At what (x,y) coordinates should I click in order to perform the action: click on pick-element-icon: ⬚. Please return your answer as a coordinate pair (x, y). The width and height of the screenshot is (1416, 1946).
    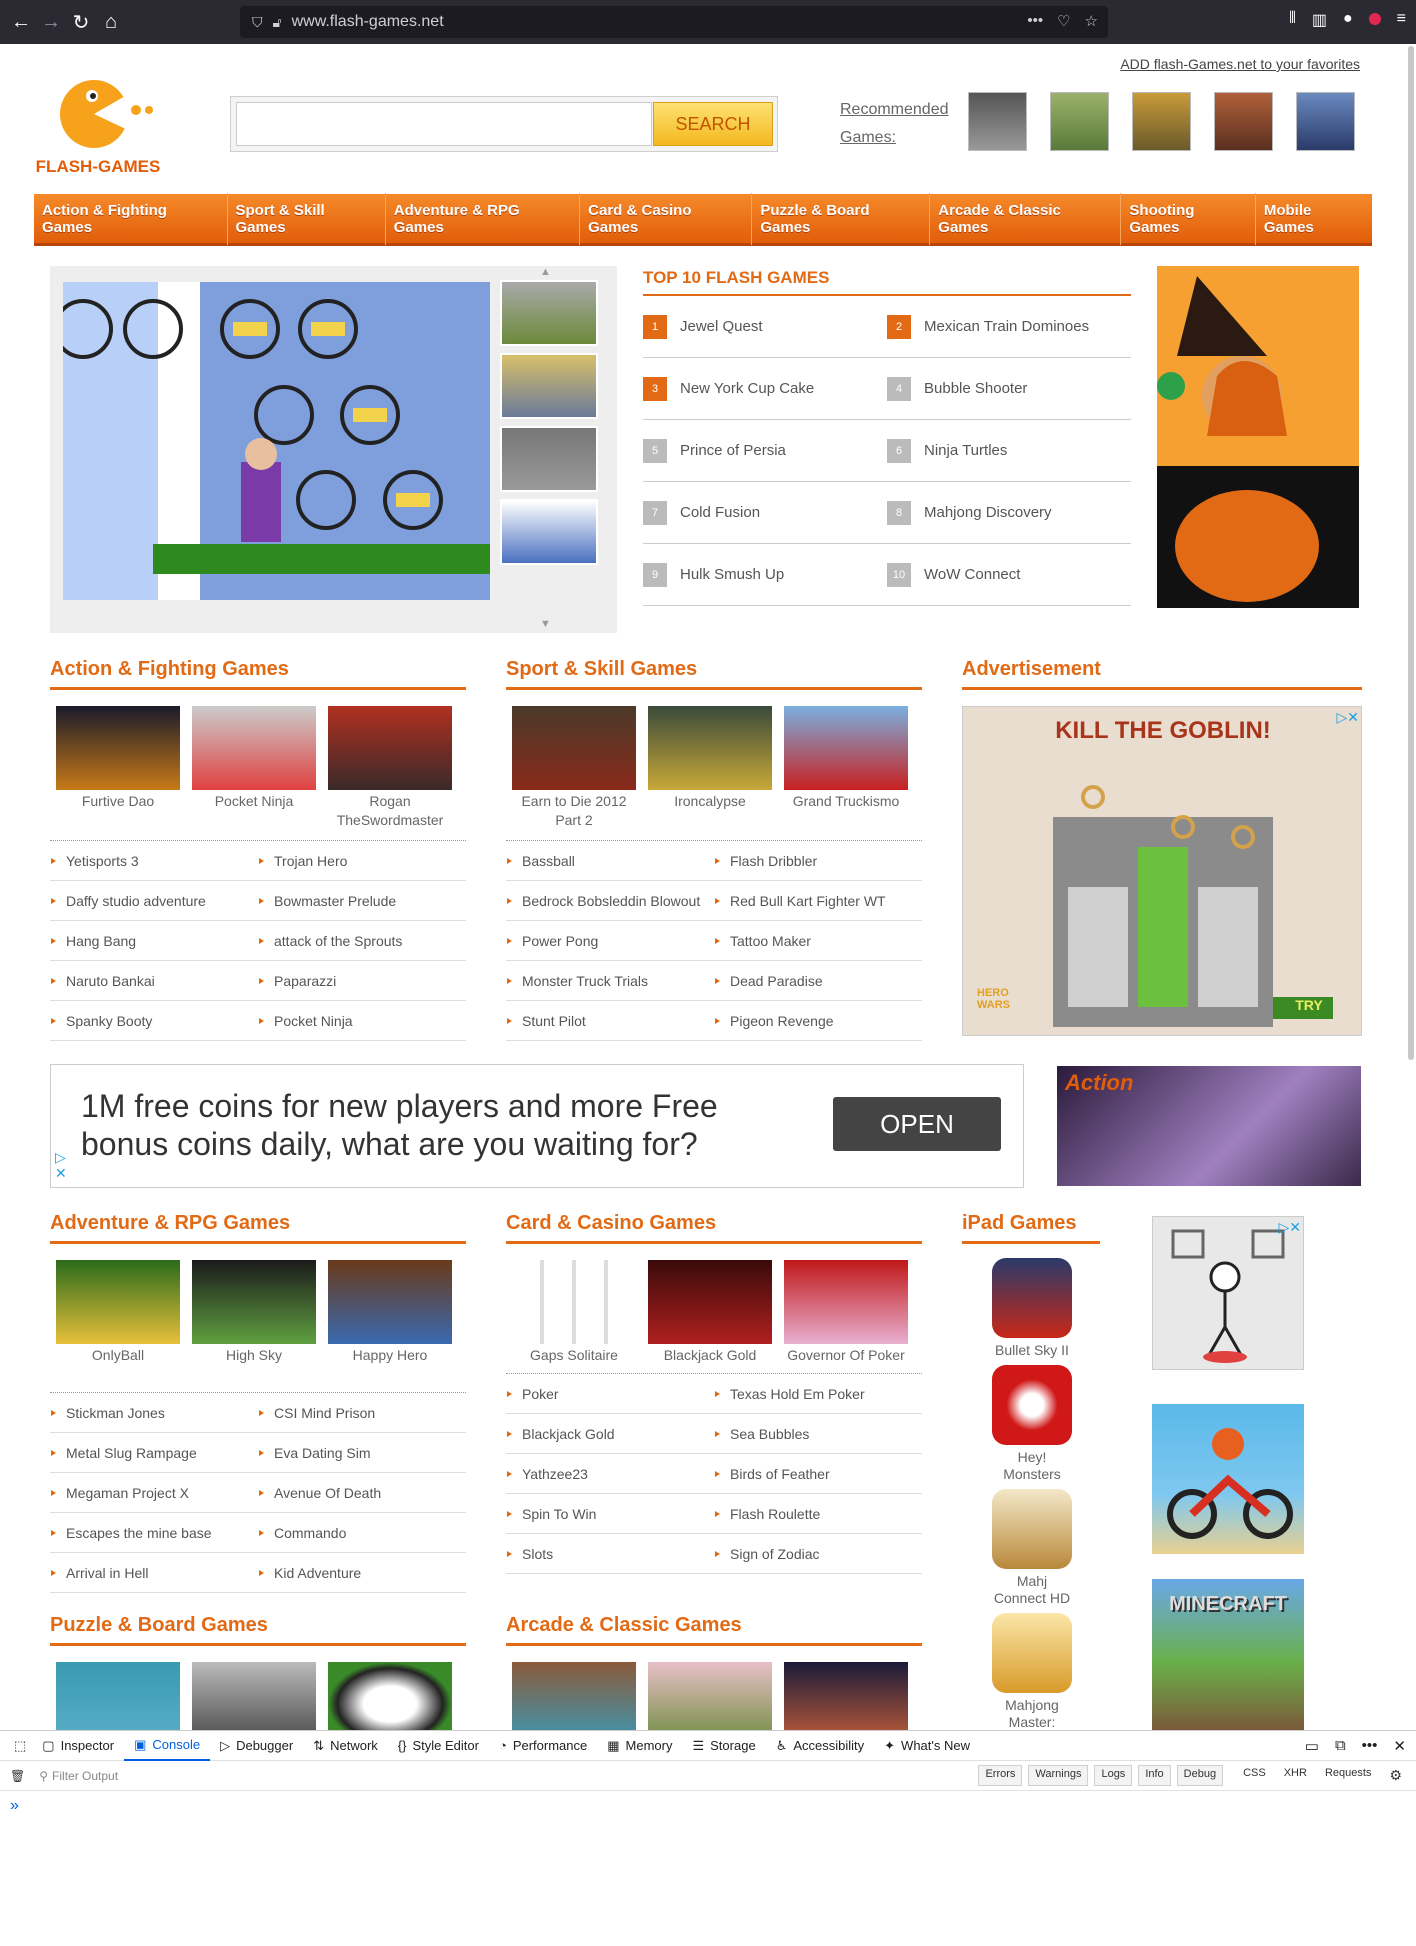
    Looking at the image, I should click on (20, 1746).